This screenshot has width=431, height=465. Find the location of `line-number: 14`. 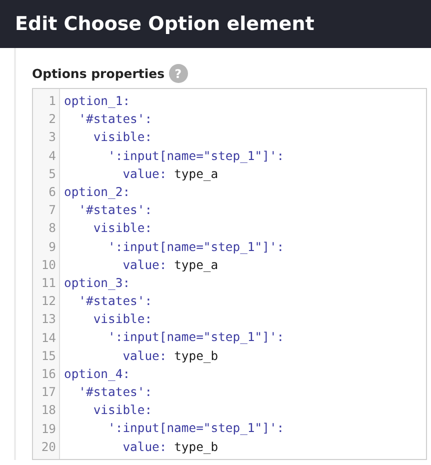

line-number: 14 is located at coordinates (48, 337).